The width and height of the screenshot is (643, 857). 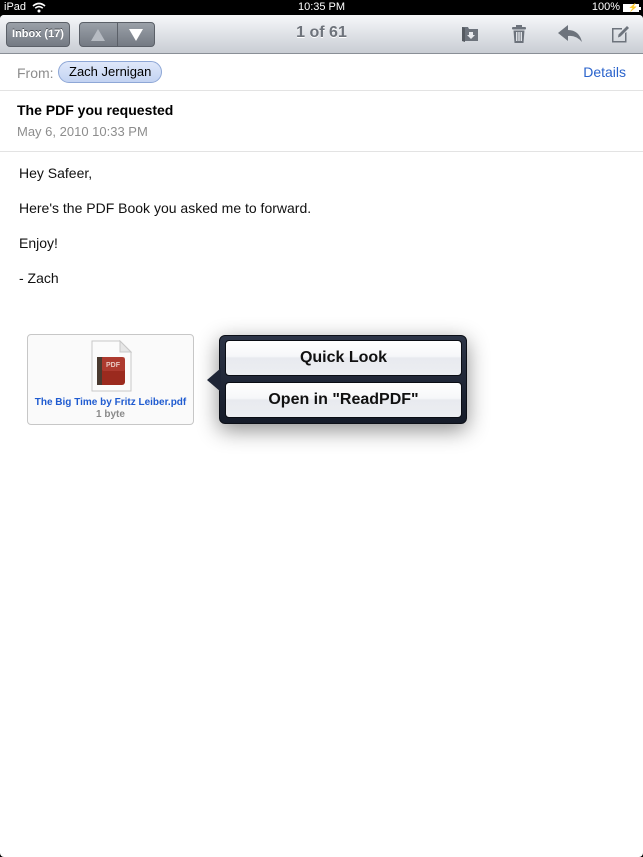 What do you see at coordinates (38, 243) in the screenshot?
I see `body-line: Enjoy!` at bounding box center [38, 243].